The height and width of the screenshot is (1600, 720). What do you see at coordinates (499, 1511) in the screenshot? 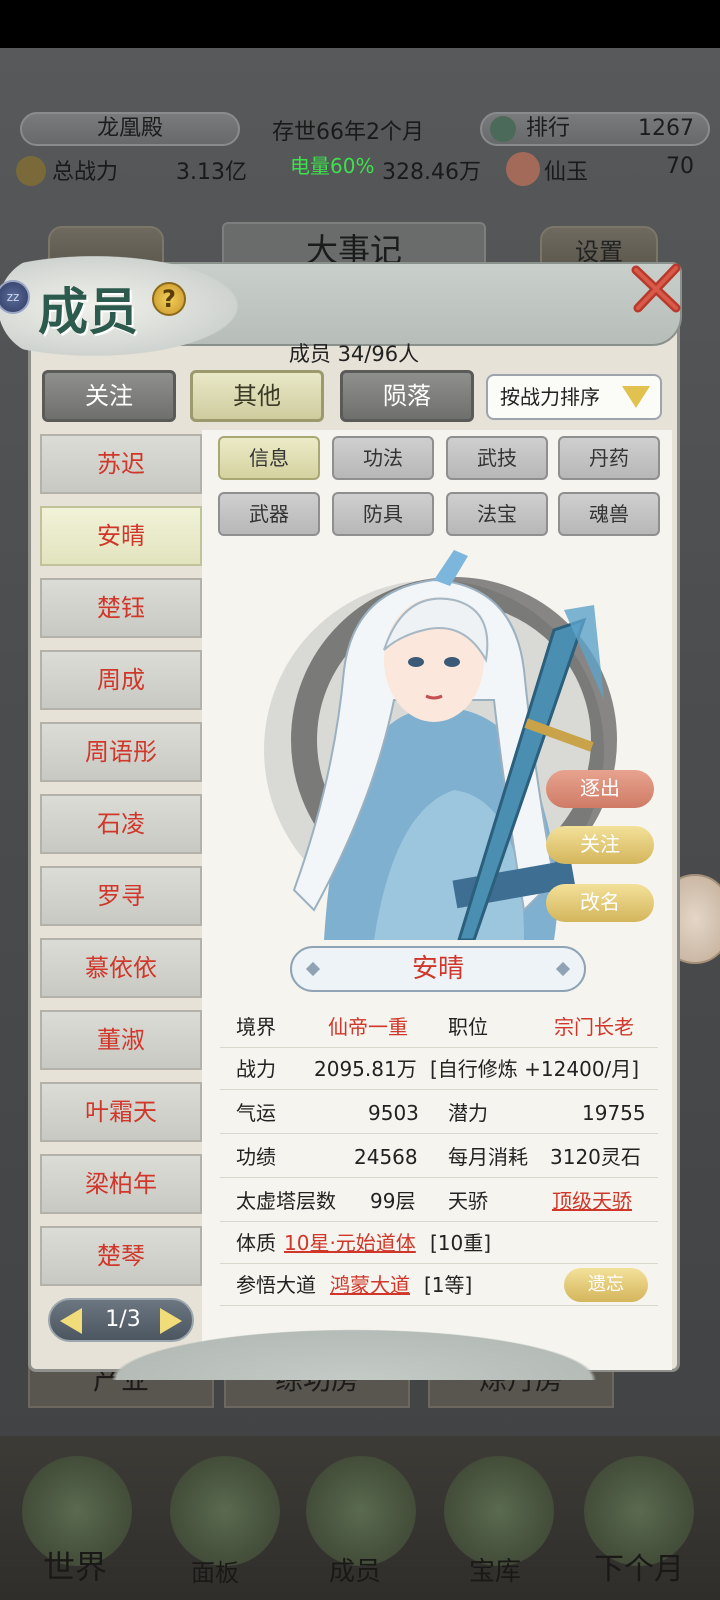
I see `treasury-nav-icon` at bounding box center [499, 1511].